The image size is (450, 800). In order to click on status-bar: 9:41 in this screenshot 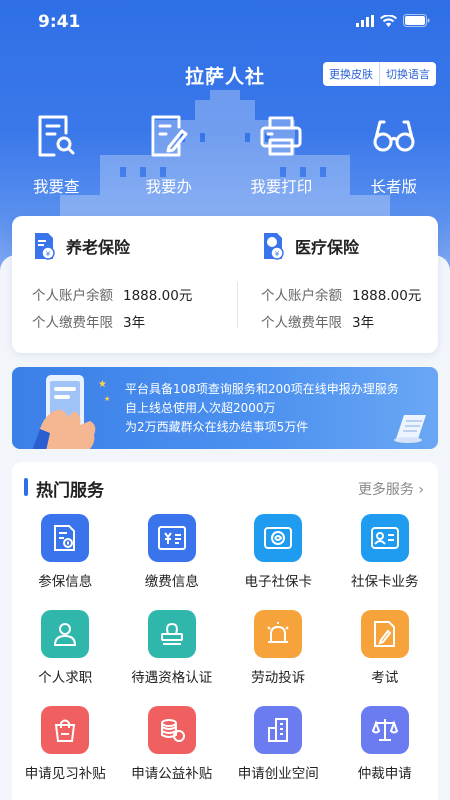, I will do `click(225, 22)`.